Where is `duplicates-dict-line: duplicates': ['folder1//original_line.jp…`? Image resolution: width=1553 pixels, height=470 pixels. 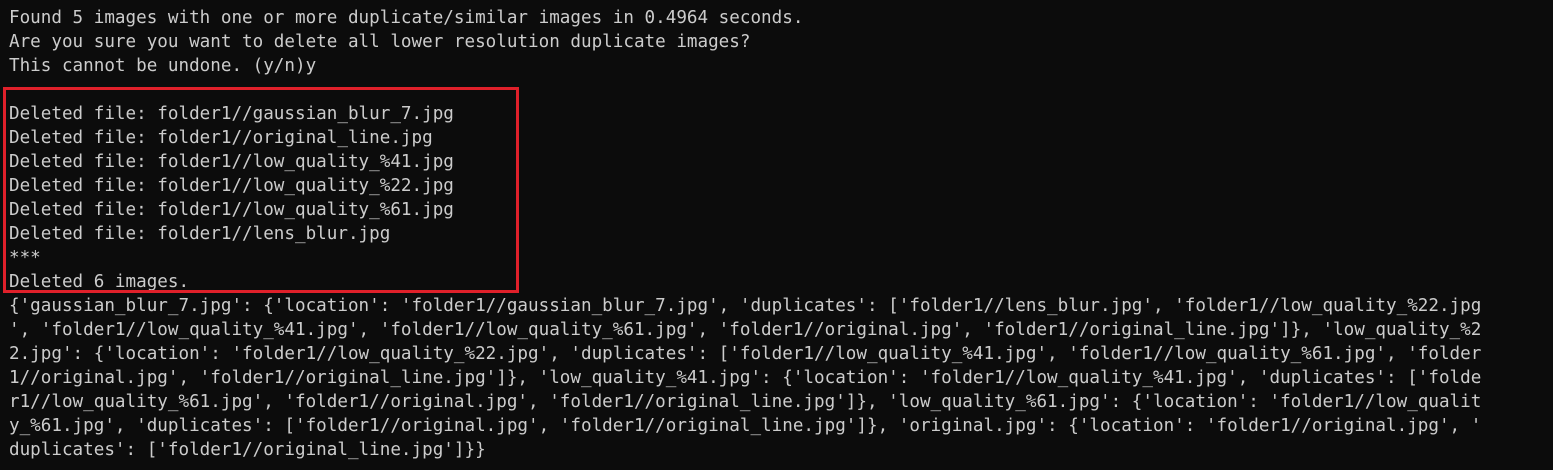
duplicates-dict-line: duplicates': ['folder1//original_line.jp… is located at coordinates (247, 450).